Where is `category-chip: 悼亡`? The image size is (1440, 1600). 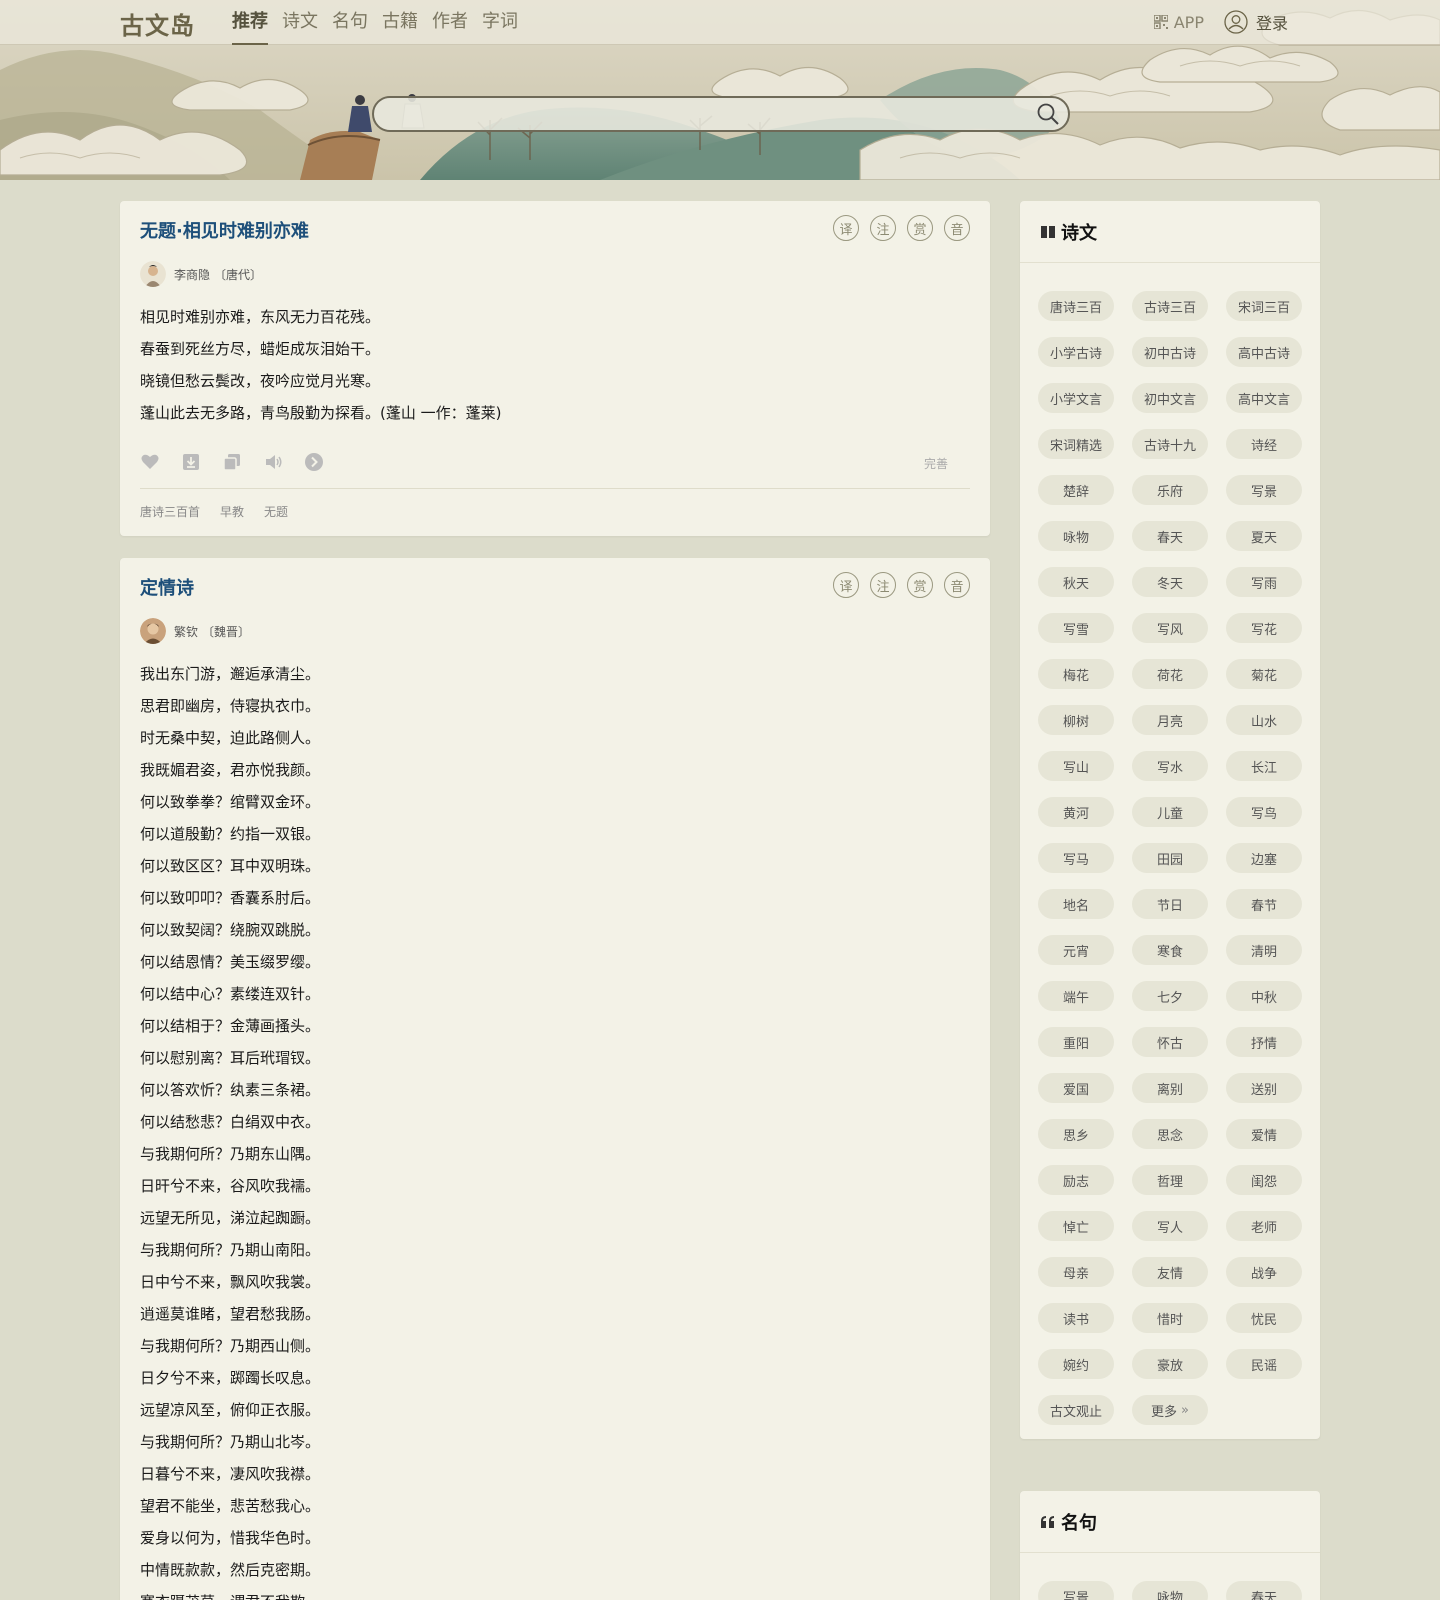
category-chip: 悼亡 is located at coordinates (1076, 1226).